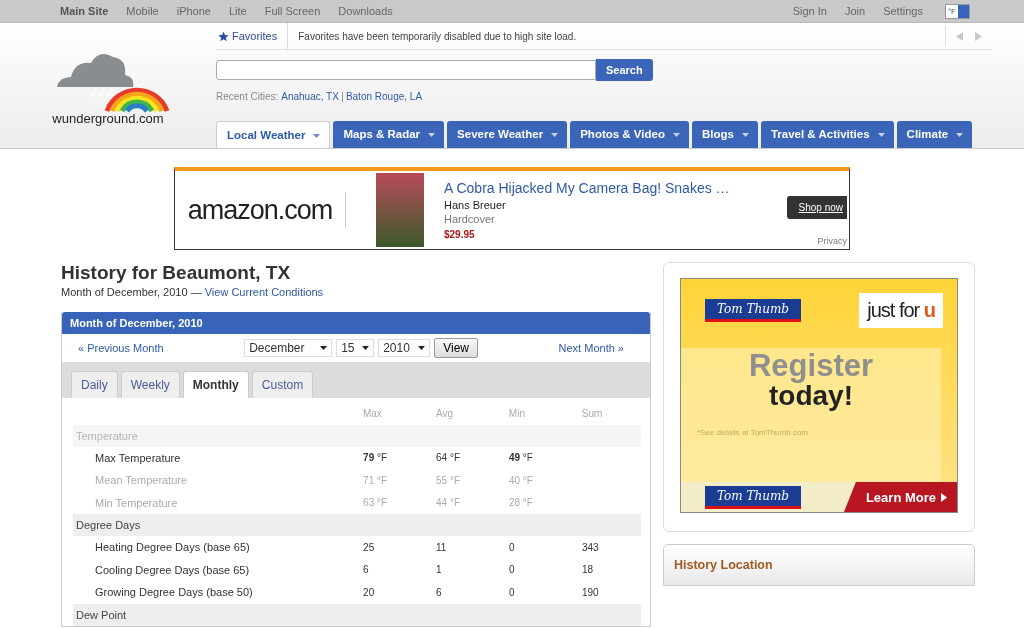 The height and width of the screenshot is (628, 1024). I want to click on ad-headline: Register, so click(810, 365).